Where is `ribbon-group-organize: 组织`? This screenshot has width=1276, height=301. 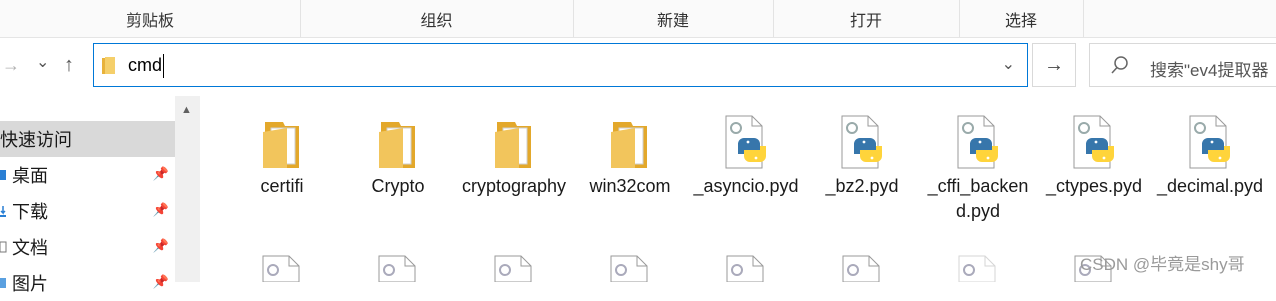
ribbon-group-organize: 组织 is located at coordinates (437, 18).